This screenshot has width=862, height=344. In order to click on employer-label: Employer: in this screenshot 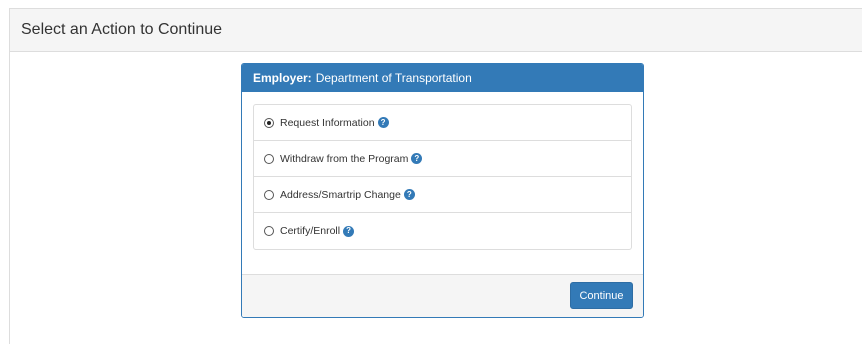, I will do `click(282, 78)`.